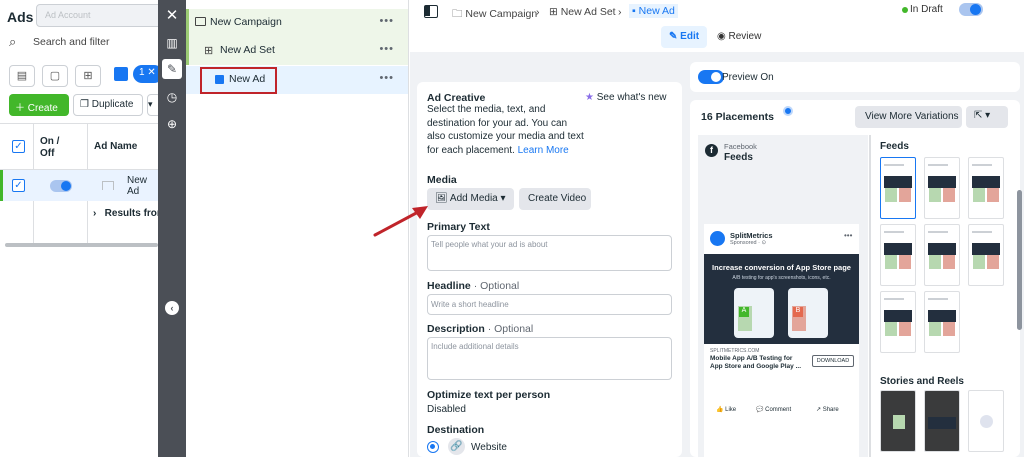 The width and height of the screenshot is (1024, 457). I want to click on column-header-ad-name: Ad Name, so click(115, 146).